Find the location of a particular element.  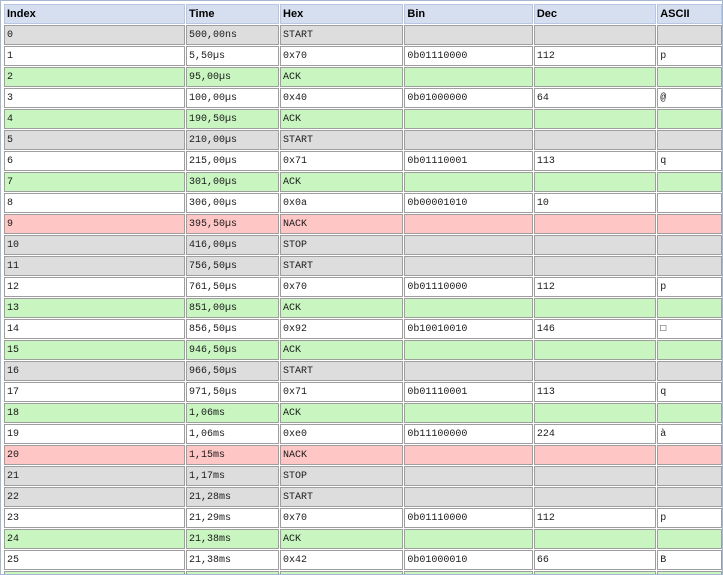

cell-time: 21,29ms is located at coordinates (233, 518).